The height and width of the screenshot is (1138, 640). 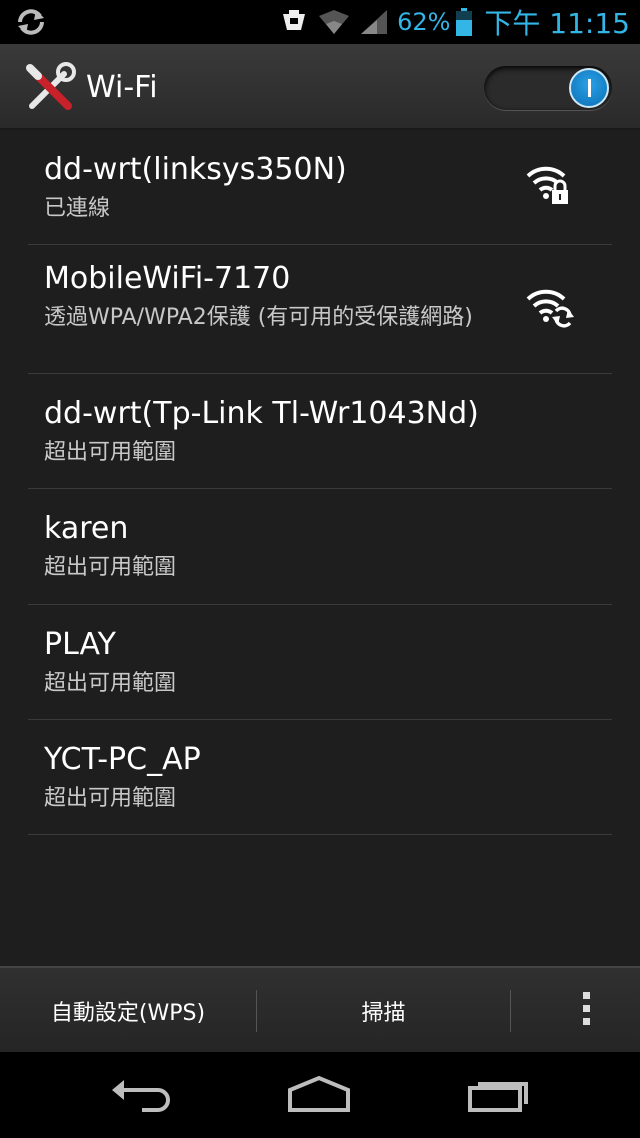 What do you see at coordinates (320, 662) in the screenshot?
I see `network-item: PLAY 超出可用範圍` at bounding box center [320, 662].